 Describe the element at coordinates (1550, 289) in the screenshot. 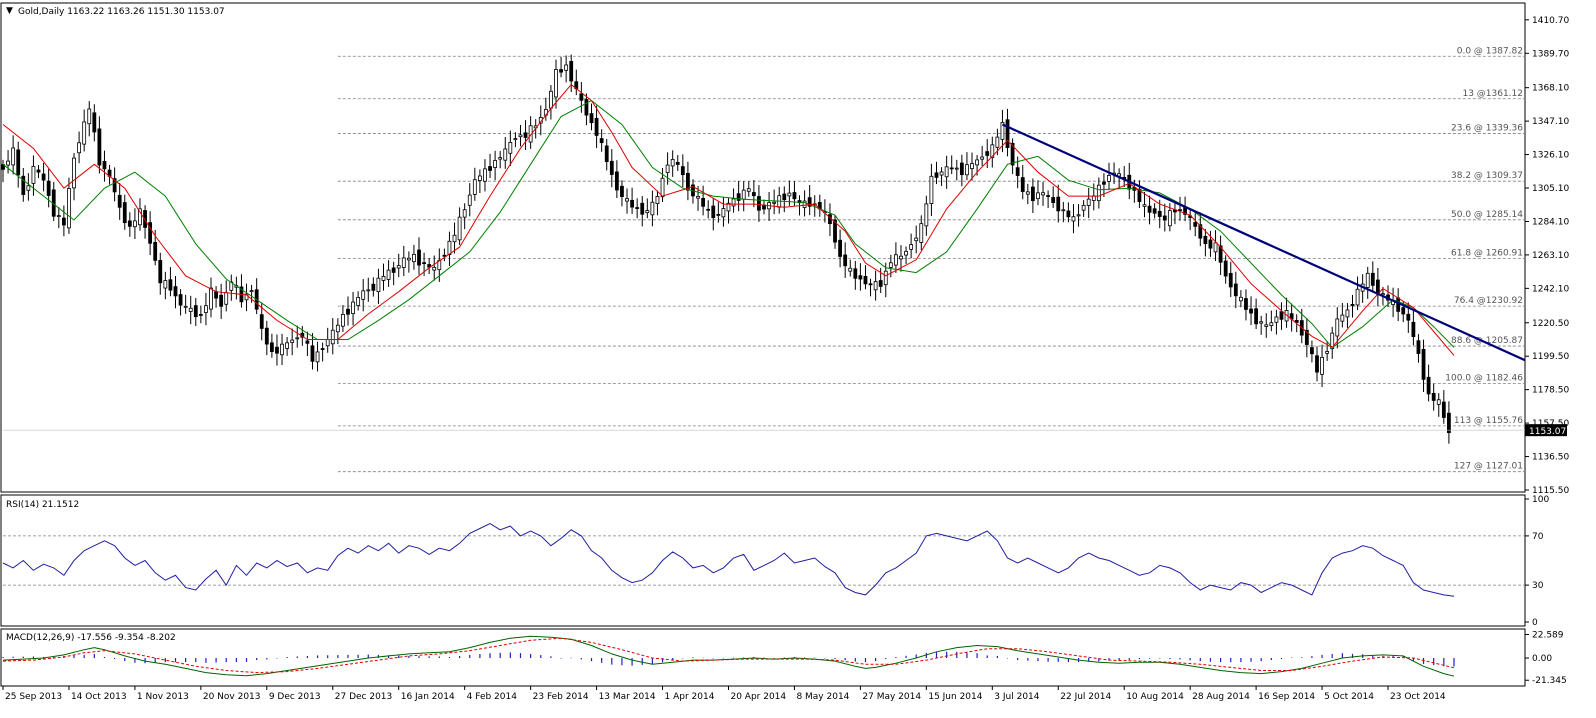

I see `price-tick-label: 1242.10` at that location.